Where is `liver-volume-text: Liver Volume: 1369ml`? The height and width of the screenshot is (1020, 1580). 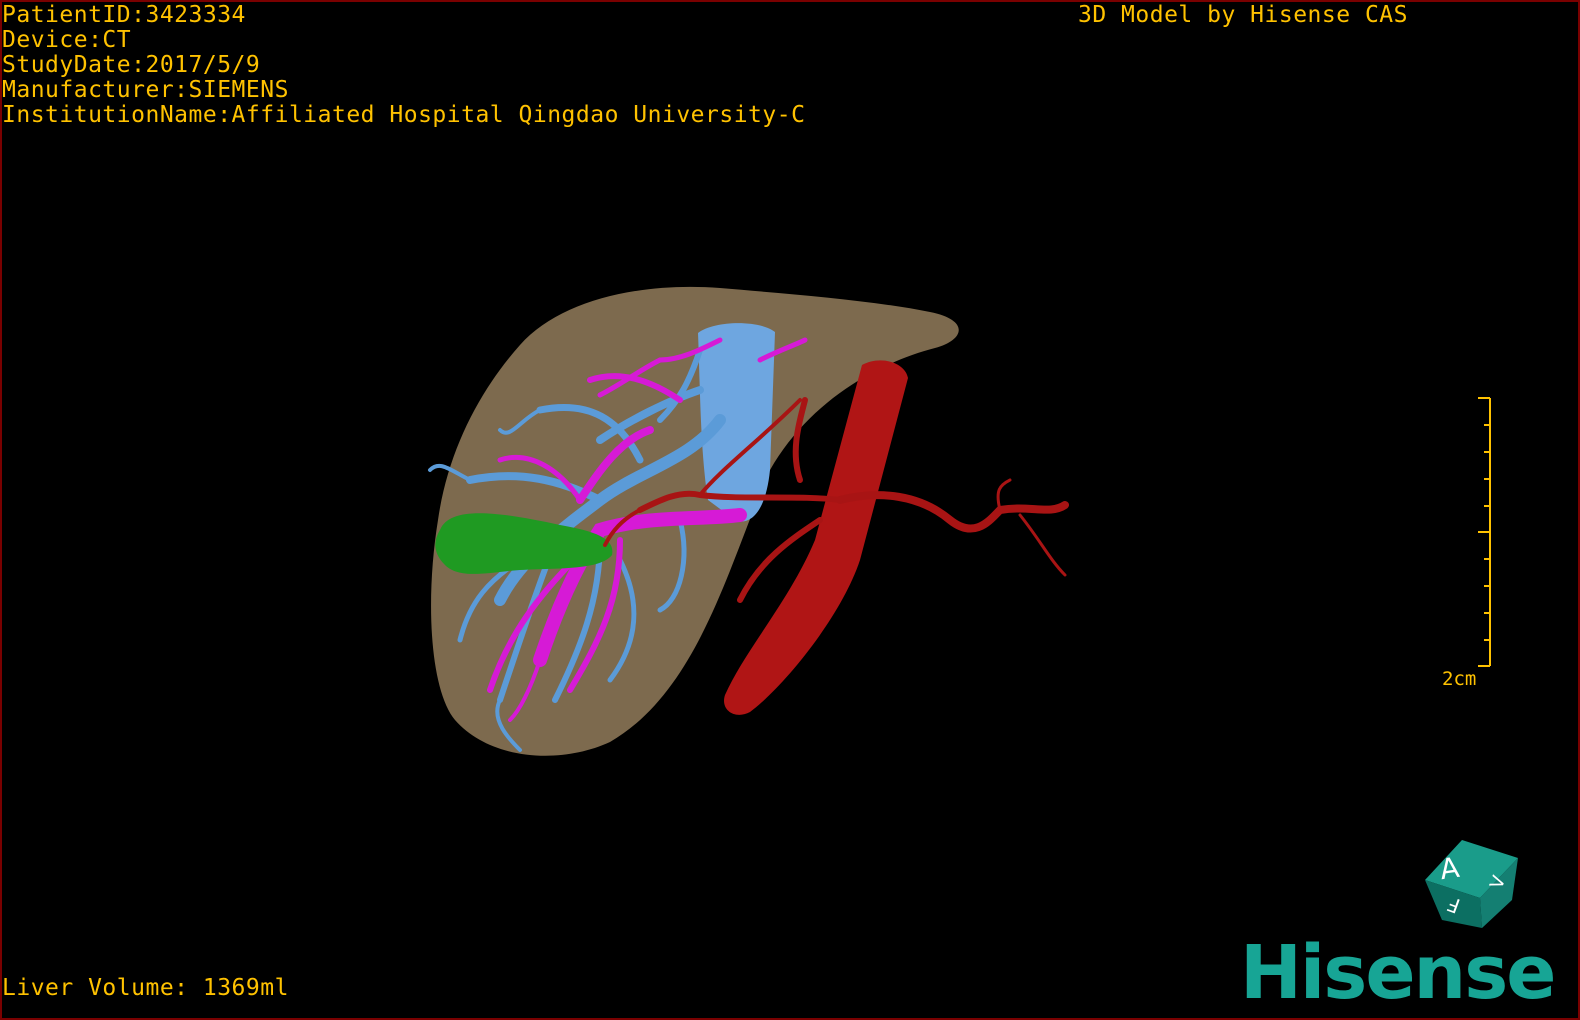
liver-volume-text: Liver Volume: 1369ml is located at coordinates (145, 988).